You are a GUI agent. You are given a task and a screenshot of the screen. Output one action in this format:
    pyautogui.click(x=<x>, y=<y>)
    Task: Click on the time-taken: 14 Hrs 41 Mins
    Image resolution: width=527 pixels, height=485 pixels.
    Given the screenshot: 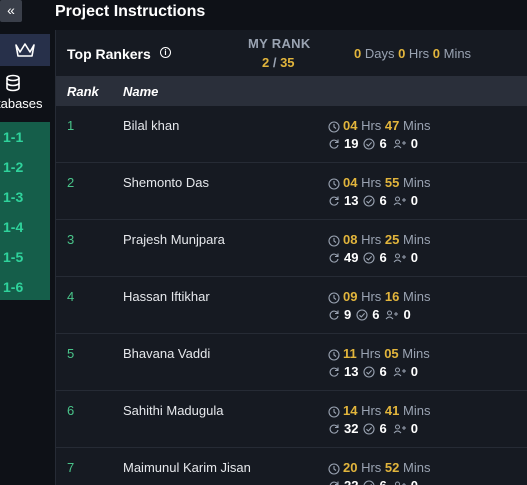 What is the action you would take?
    pyautogui.click(x=379, y=410)
    